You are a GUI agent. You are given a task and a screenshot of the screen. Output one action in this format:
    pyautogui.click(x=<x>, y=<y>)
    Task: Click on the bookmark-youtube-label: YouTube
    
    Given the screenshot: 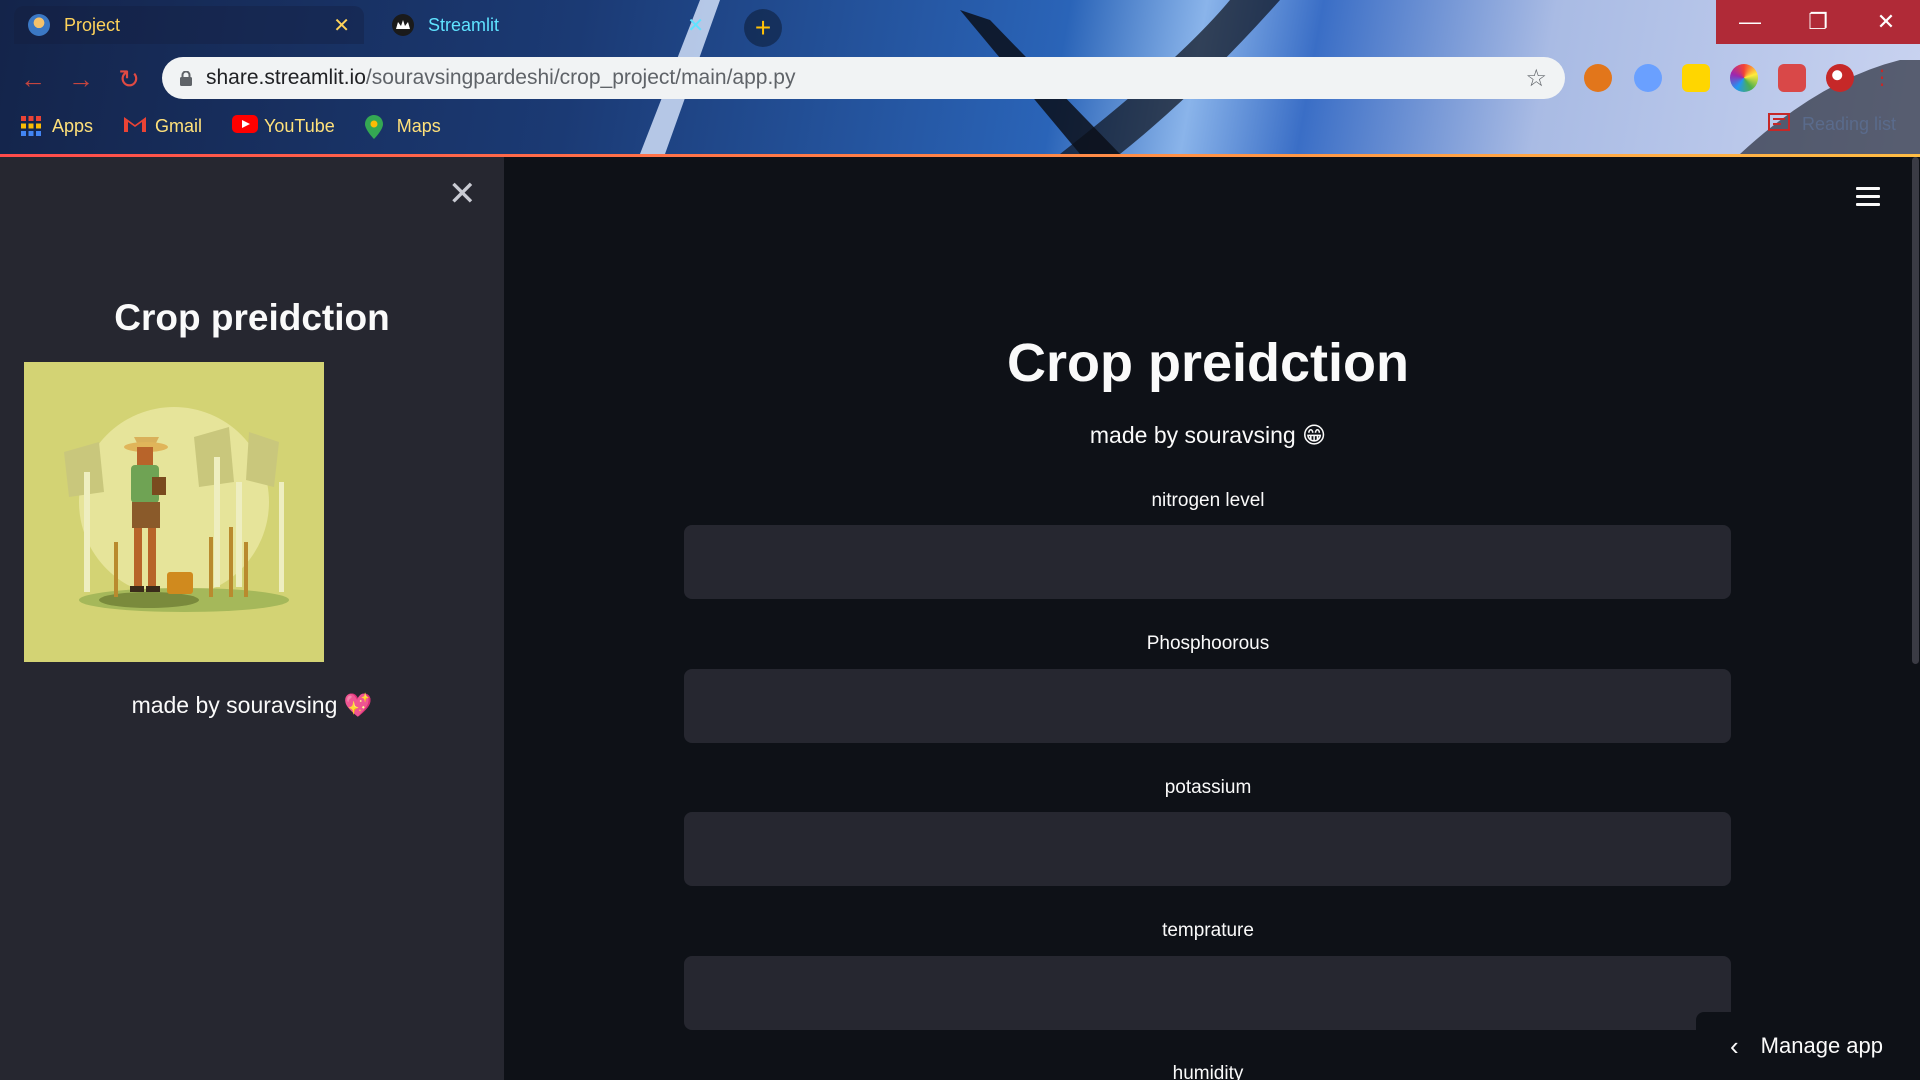 What is the action you would take?
    pyautogui.click(x=299, y=125)
    